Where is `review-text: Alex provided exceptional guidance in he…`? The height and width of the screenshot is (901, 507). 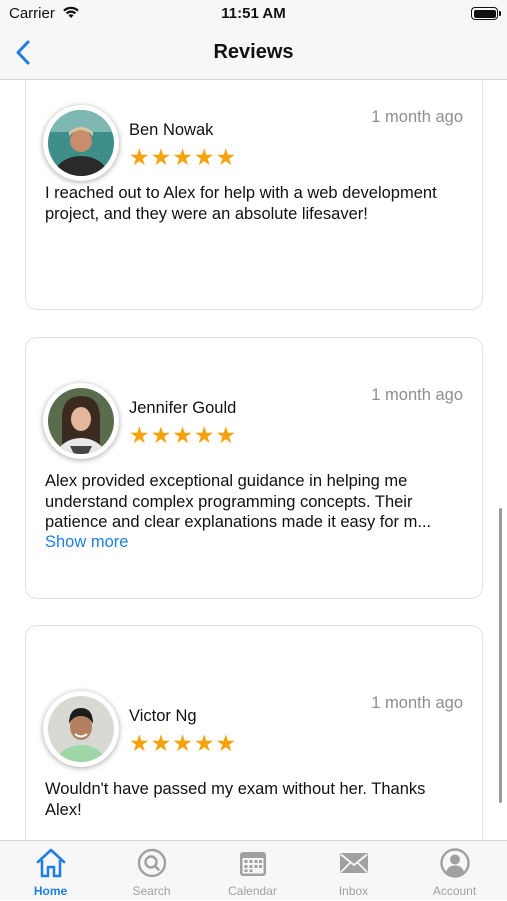 review-text: Alex provided exceptional guidance in he… is located at coordinates (238, 501).